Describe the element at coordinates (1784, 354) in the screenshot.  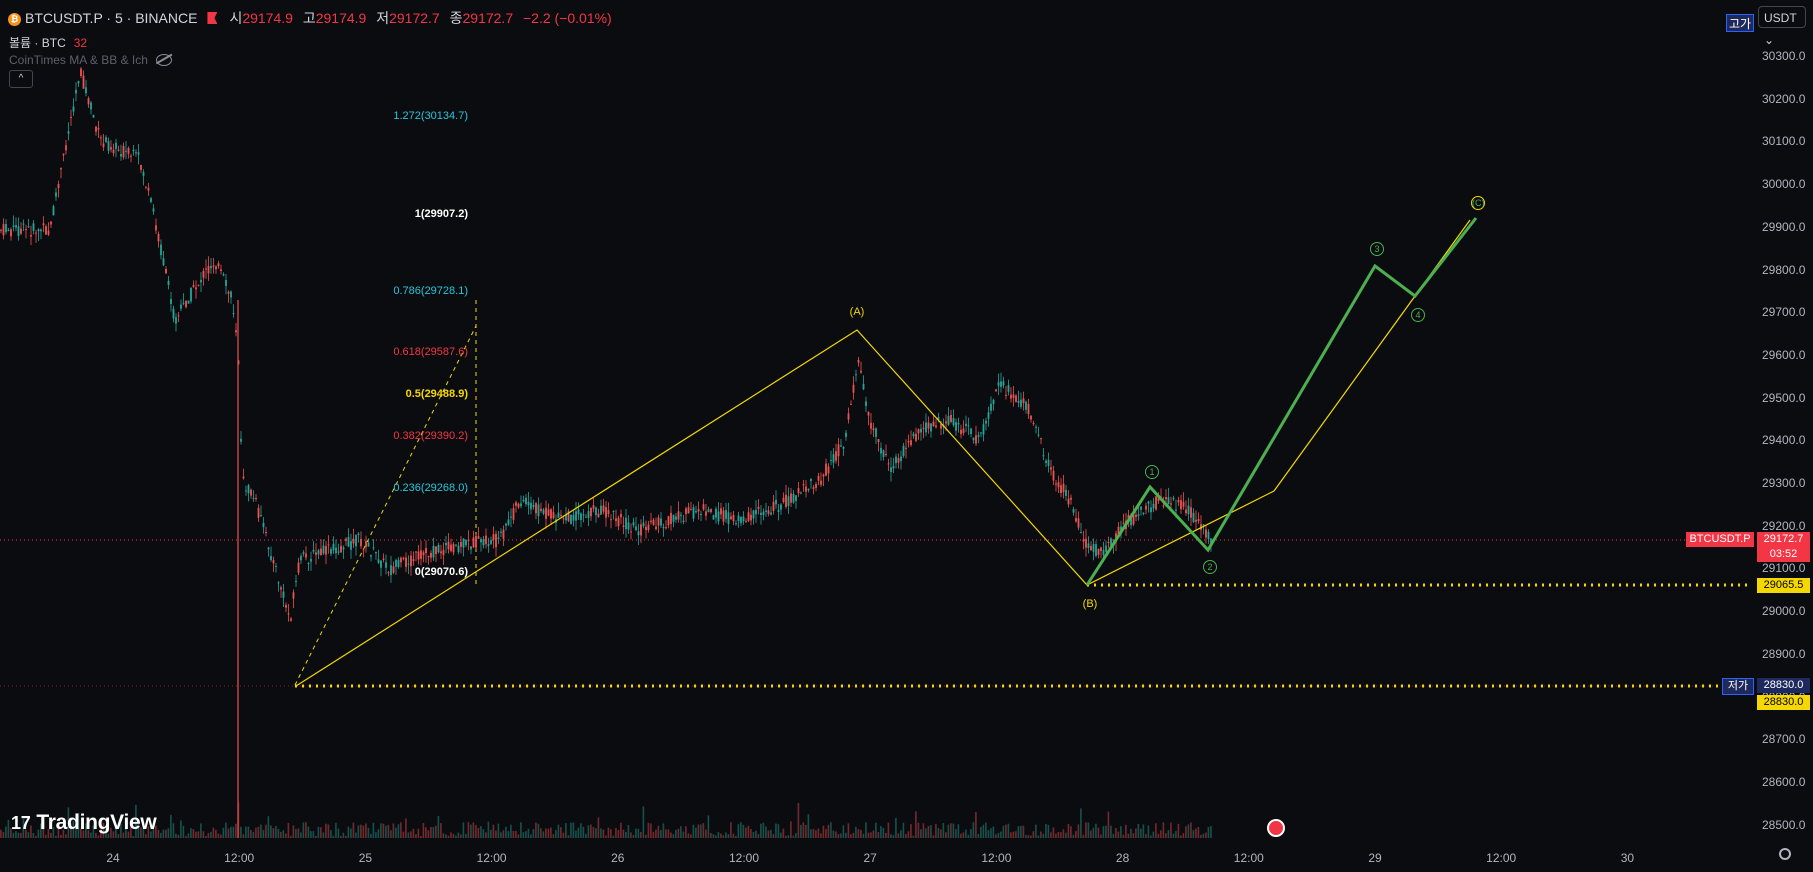
I see `price-axis-label: 29600.0` at that location.